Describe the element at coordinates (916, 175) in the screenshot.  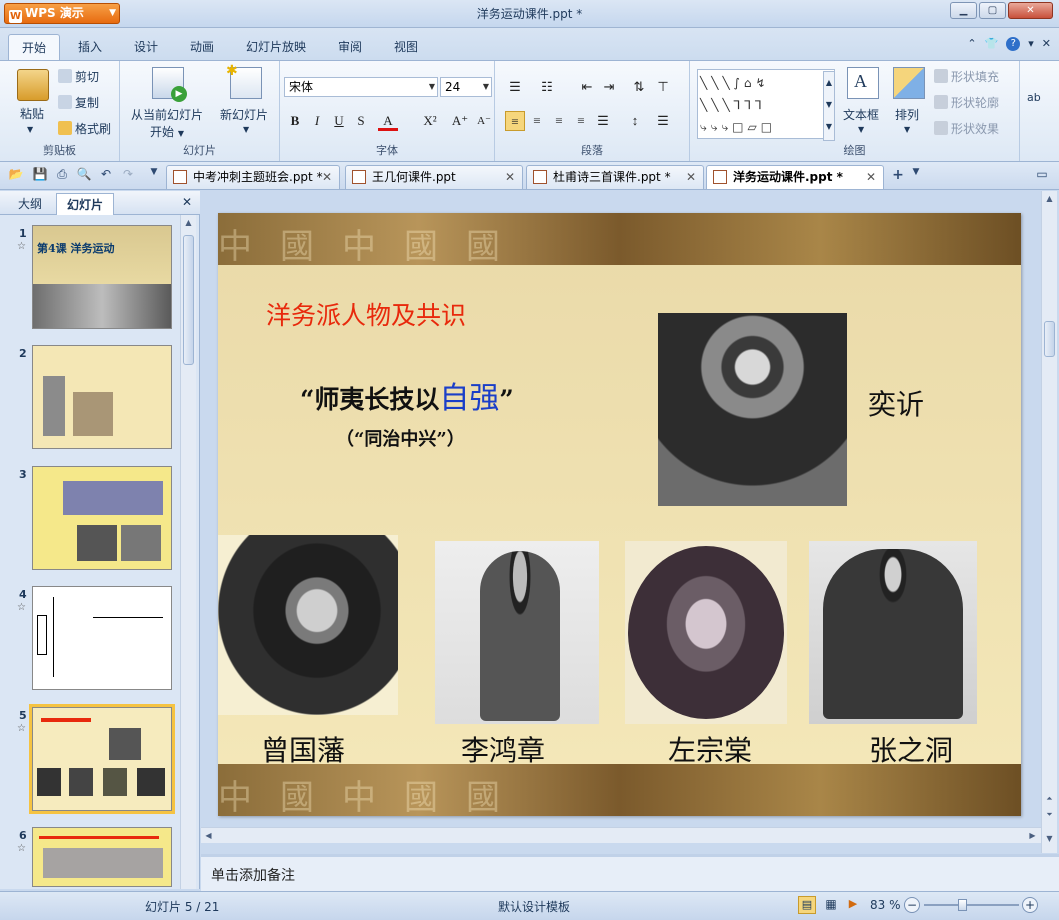
I see `tab-list-icon: ▼` at that location.